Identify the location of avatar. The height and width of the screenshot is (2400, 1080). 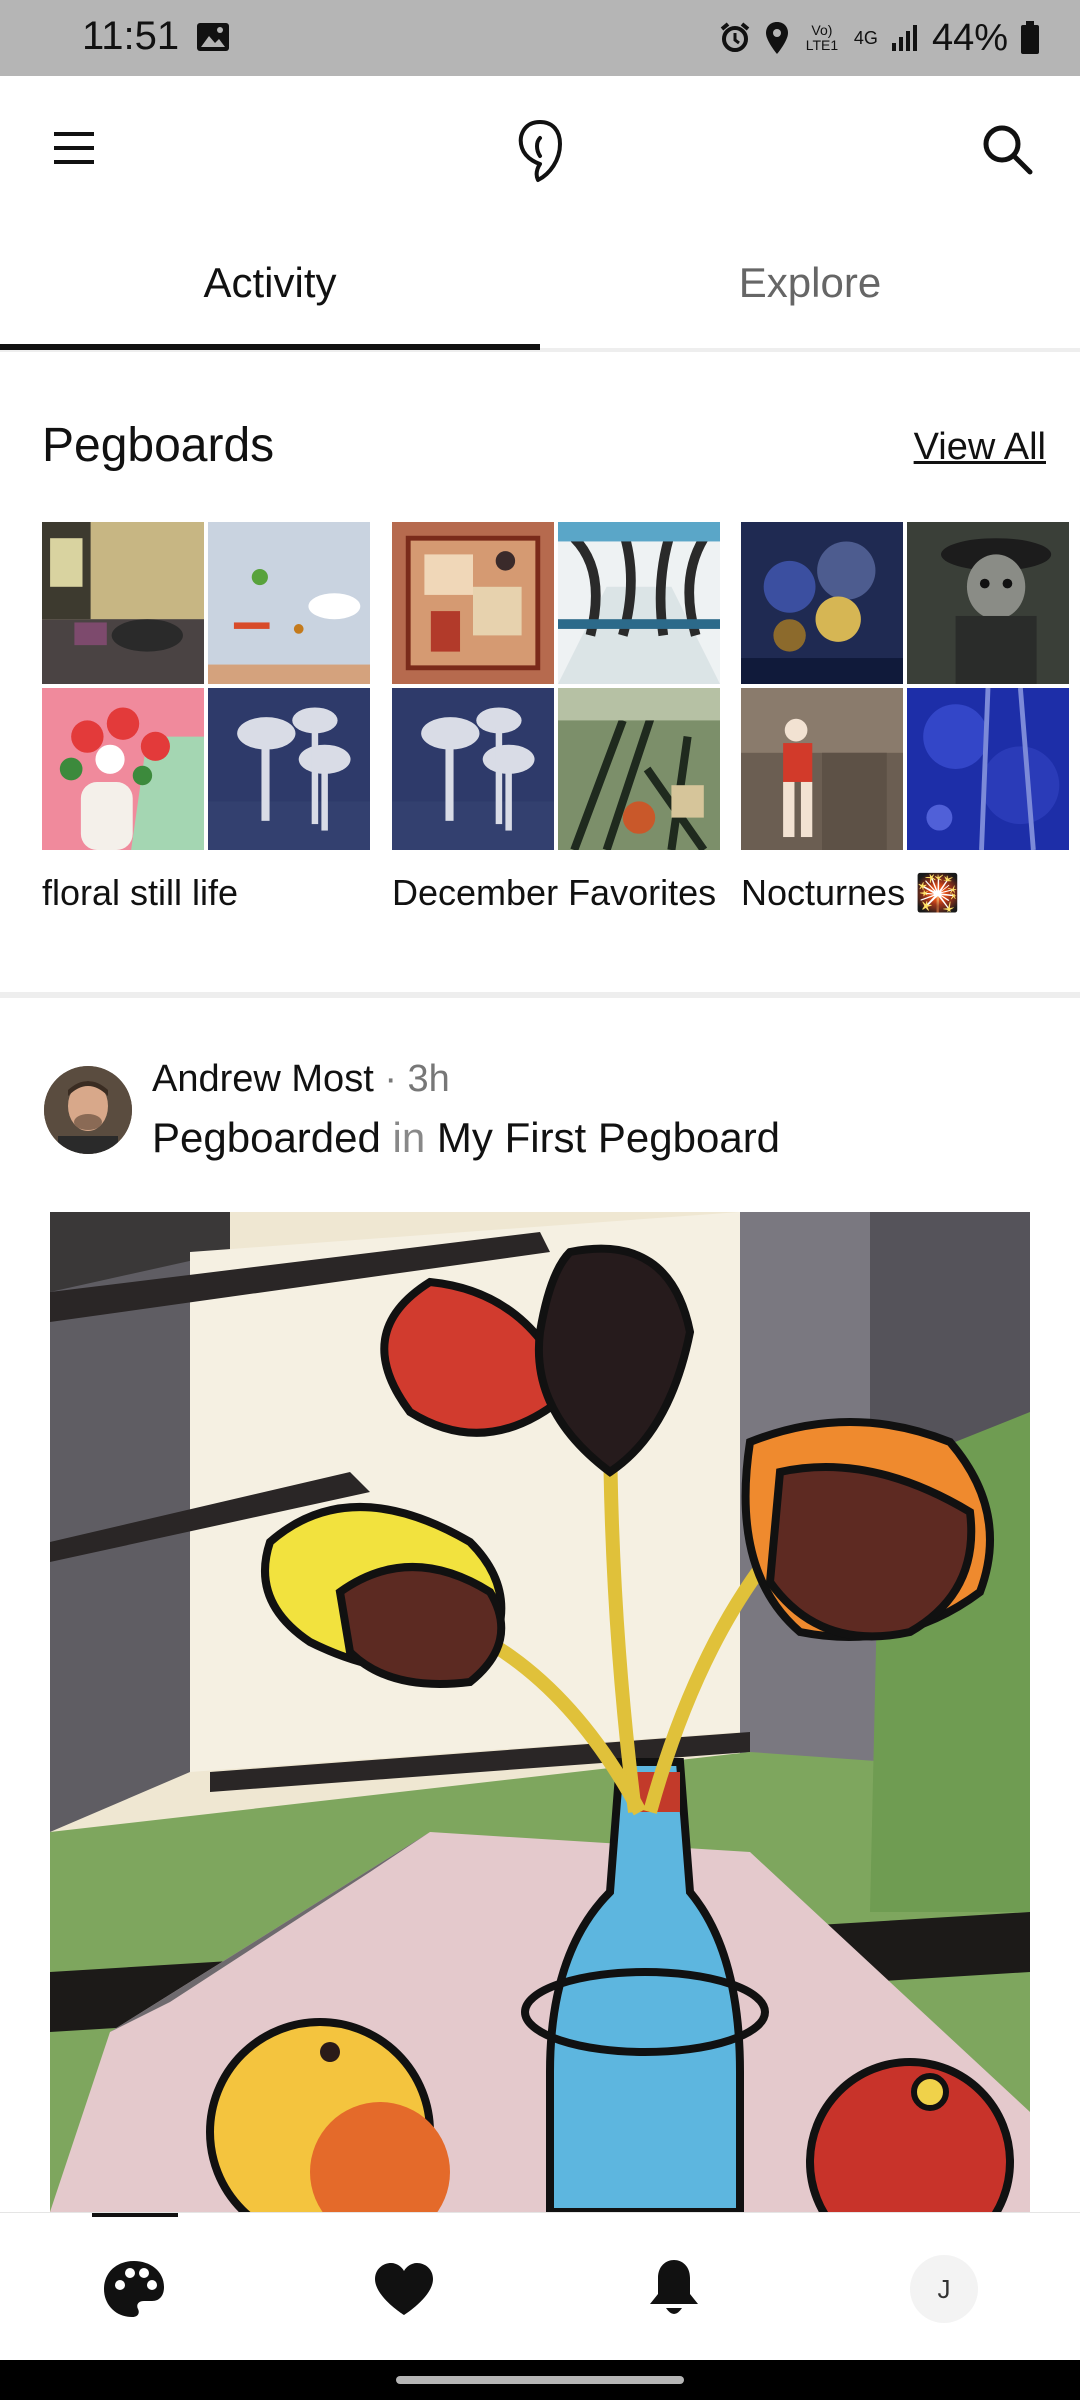
(88, 1110).